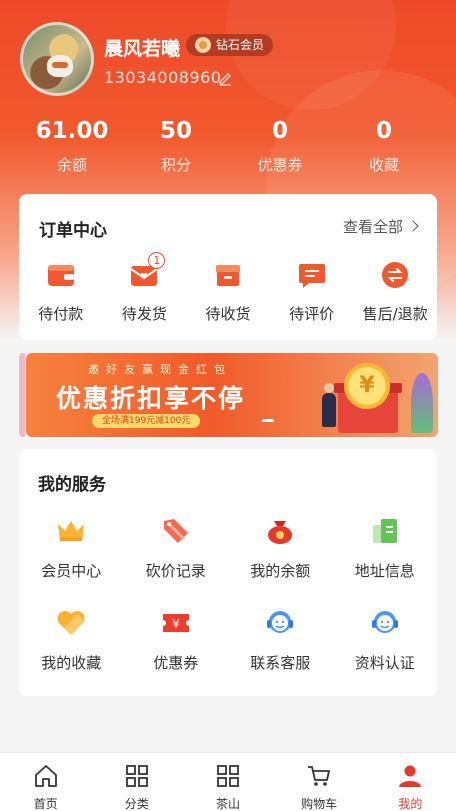 The height and width of the screenshot is (811, 456). I want to click on tab-tea-mountain: 茶山, so click(227, 782).